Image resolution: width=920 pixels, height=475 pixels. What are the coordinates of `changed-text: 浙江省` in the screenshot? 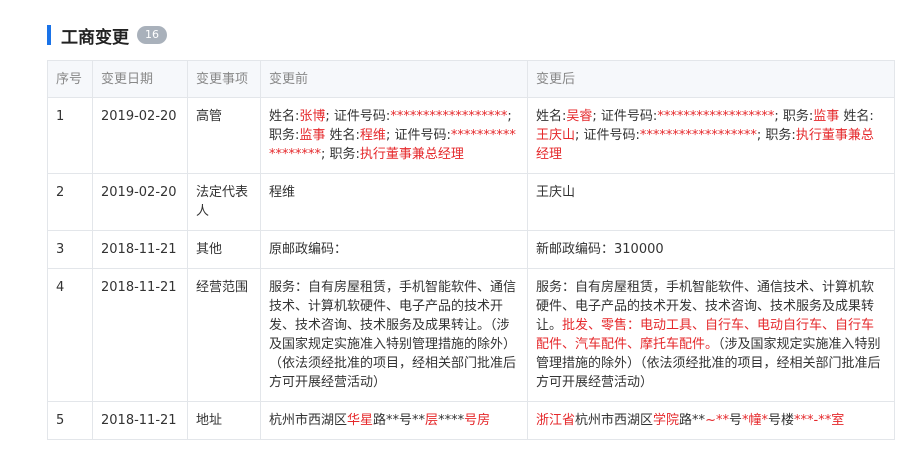 It's located at (556, 420).